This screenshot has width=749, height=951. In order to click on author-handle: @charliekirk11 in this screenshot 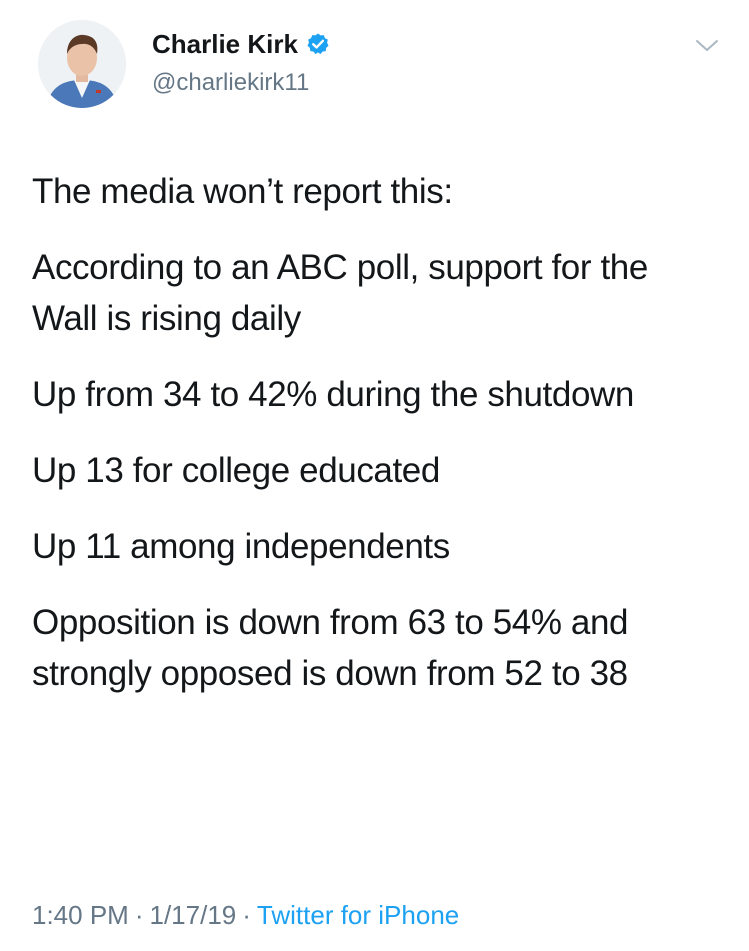, I will do `click(230, 83)`.